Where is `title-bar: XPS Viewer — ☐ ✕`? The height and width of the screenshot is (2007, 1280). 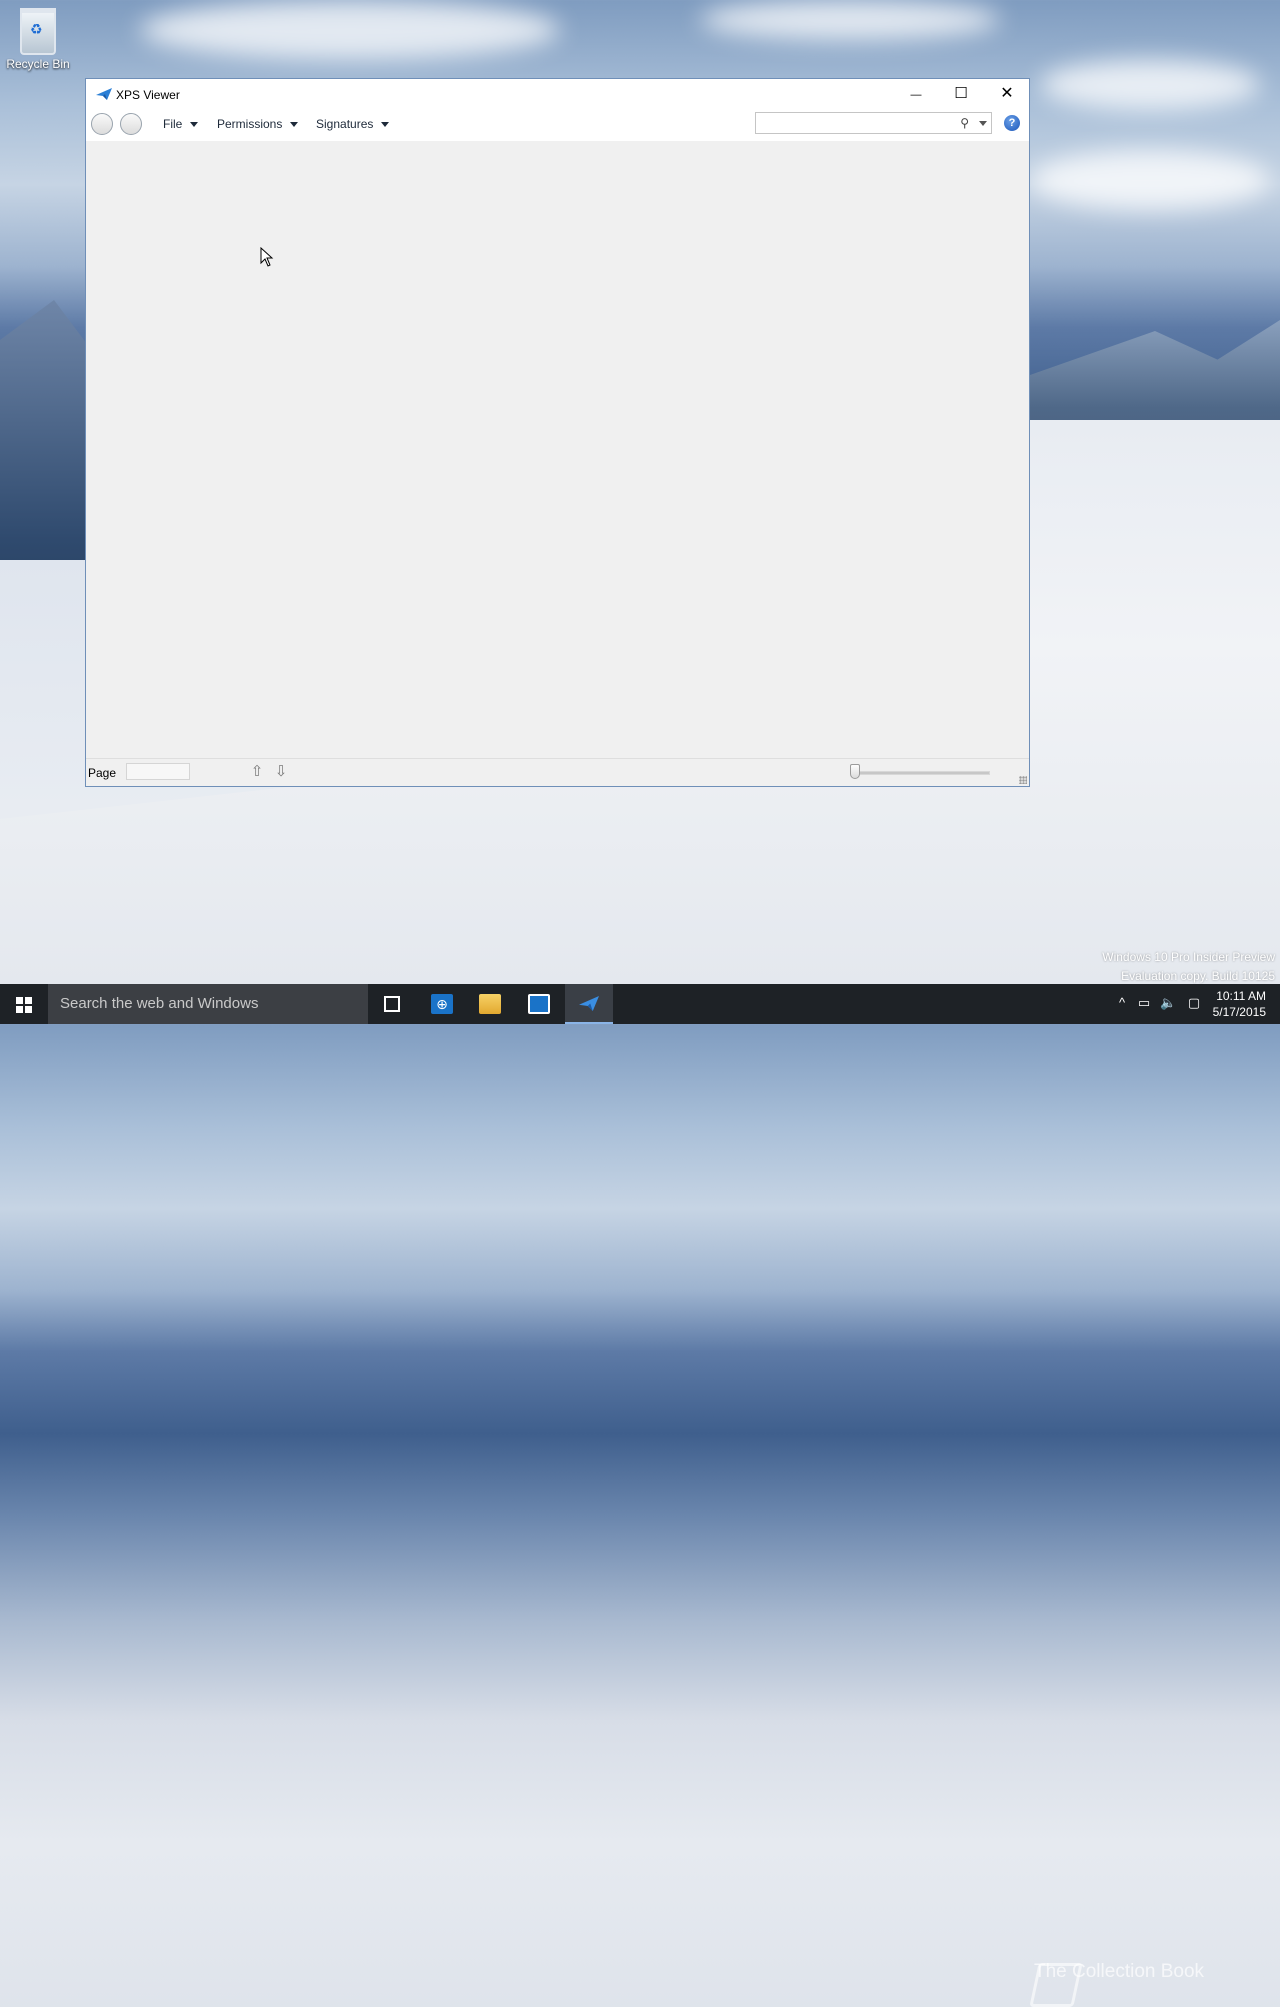 title-bar: XPS Viewer — ☐ ✕ is located at coordinates (557, 94).